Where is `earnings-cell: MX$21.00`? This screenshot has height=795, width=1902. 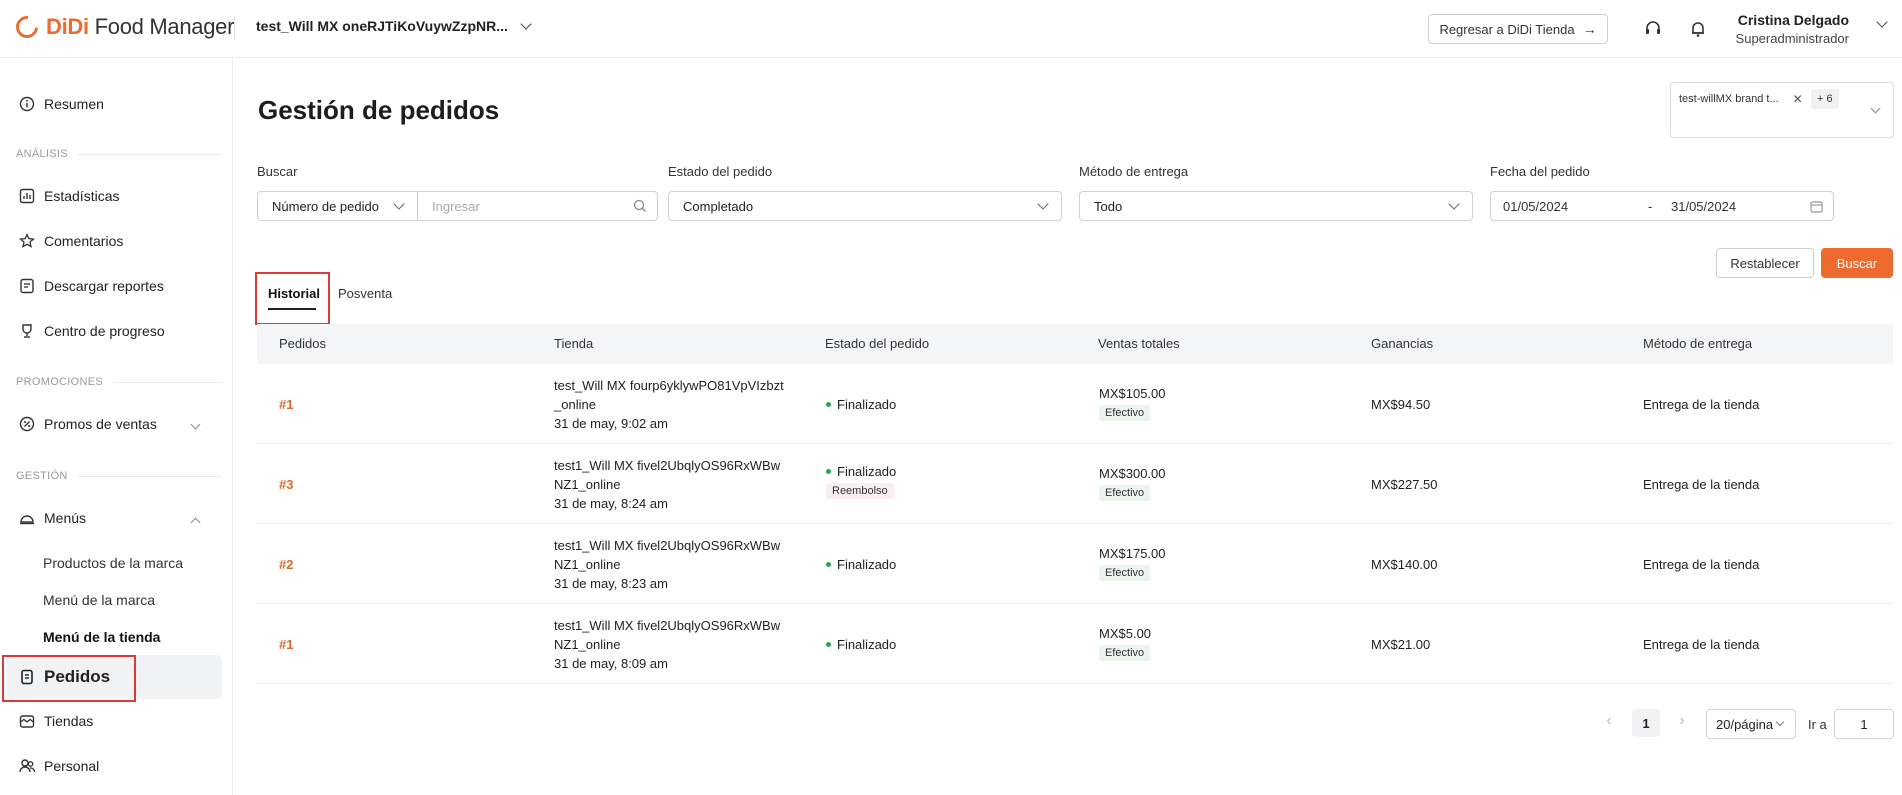
earnings-cell: MX$21.00 is located at coordinates (1401, 644).